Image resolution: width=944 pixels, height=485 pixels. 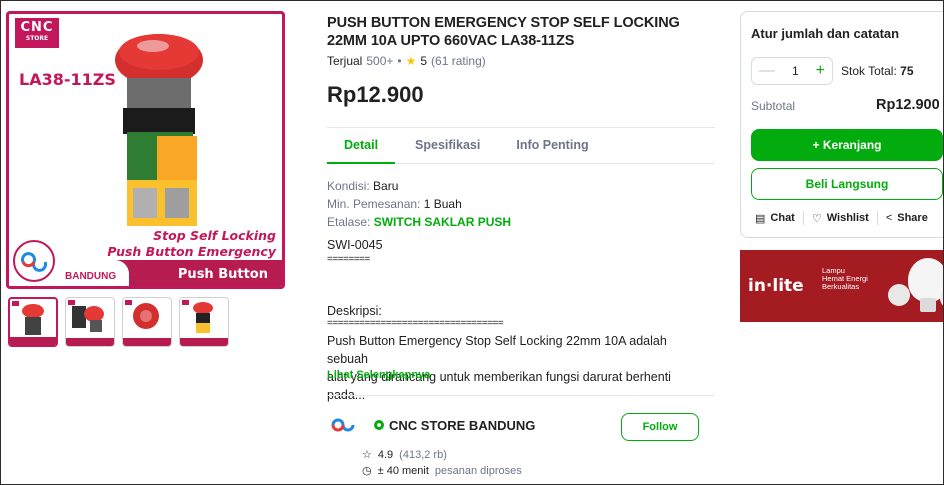 What do you see at coordinates (899, 295) in the screenshot?
I see `bulb-icon-small` at bounding box center [899, 295].